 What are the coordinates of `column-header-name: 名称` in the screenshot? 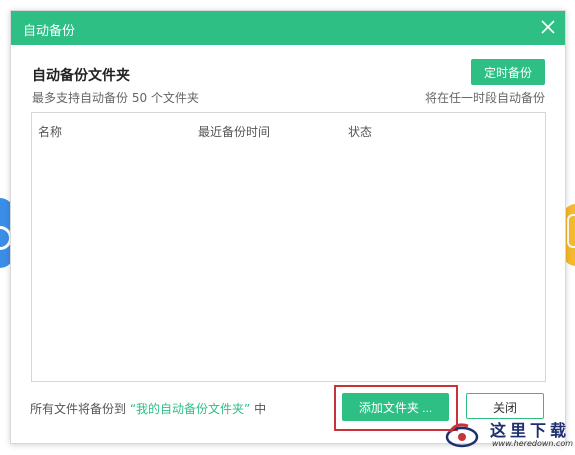 It's located at (50, 131).